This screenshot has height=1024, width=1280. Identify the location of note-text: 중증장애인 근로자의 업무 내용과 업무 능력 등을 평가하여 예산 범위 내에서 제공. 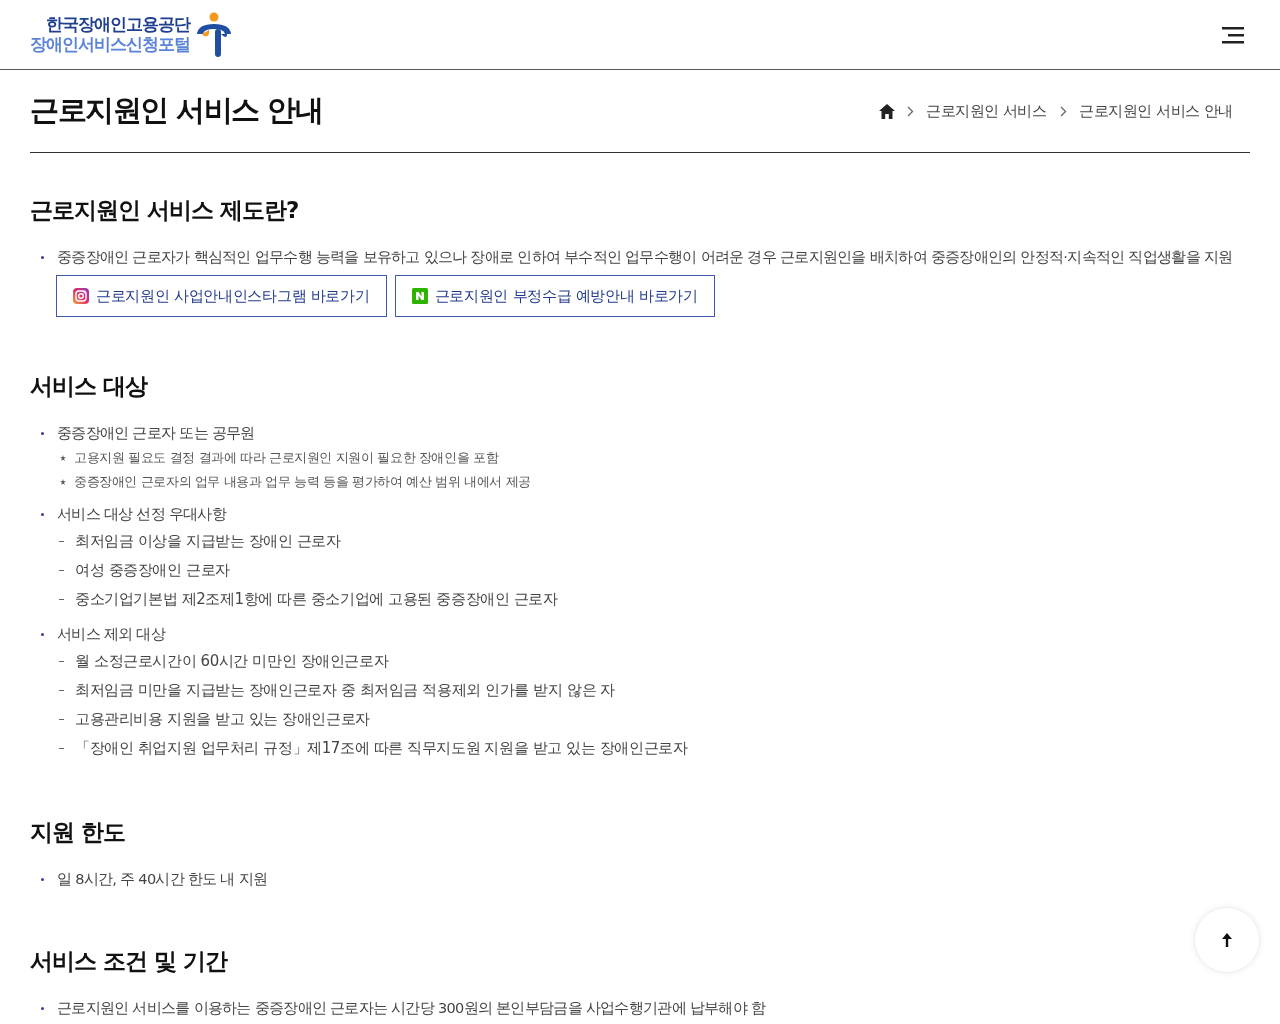
(302, 482).